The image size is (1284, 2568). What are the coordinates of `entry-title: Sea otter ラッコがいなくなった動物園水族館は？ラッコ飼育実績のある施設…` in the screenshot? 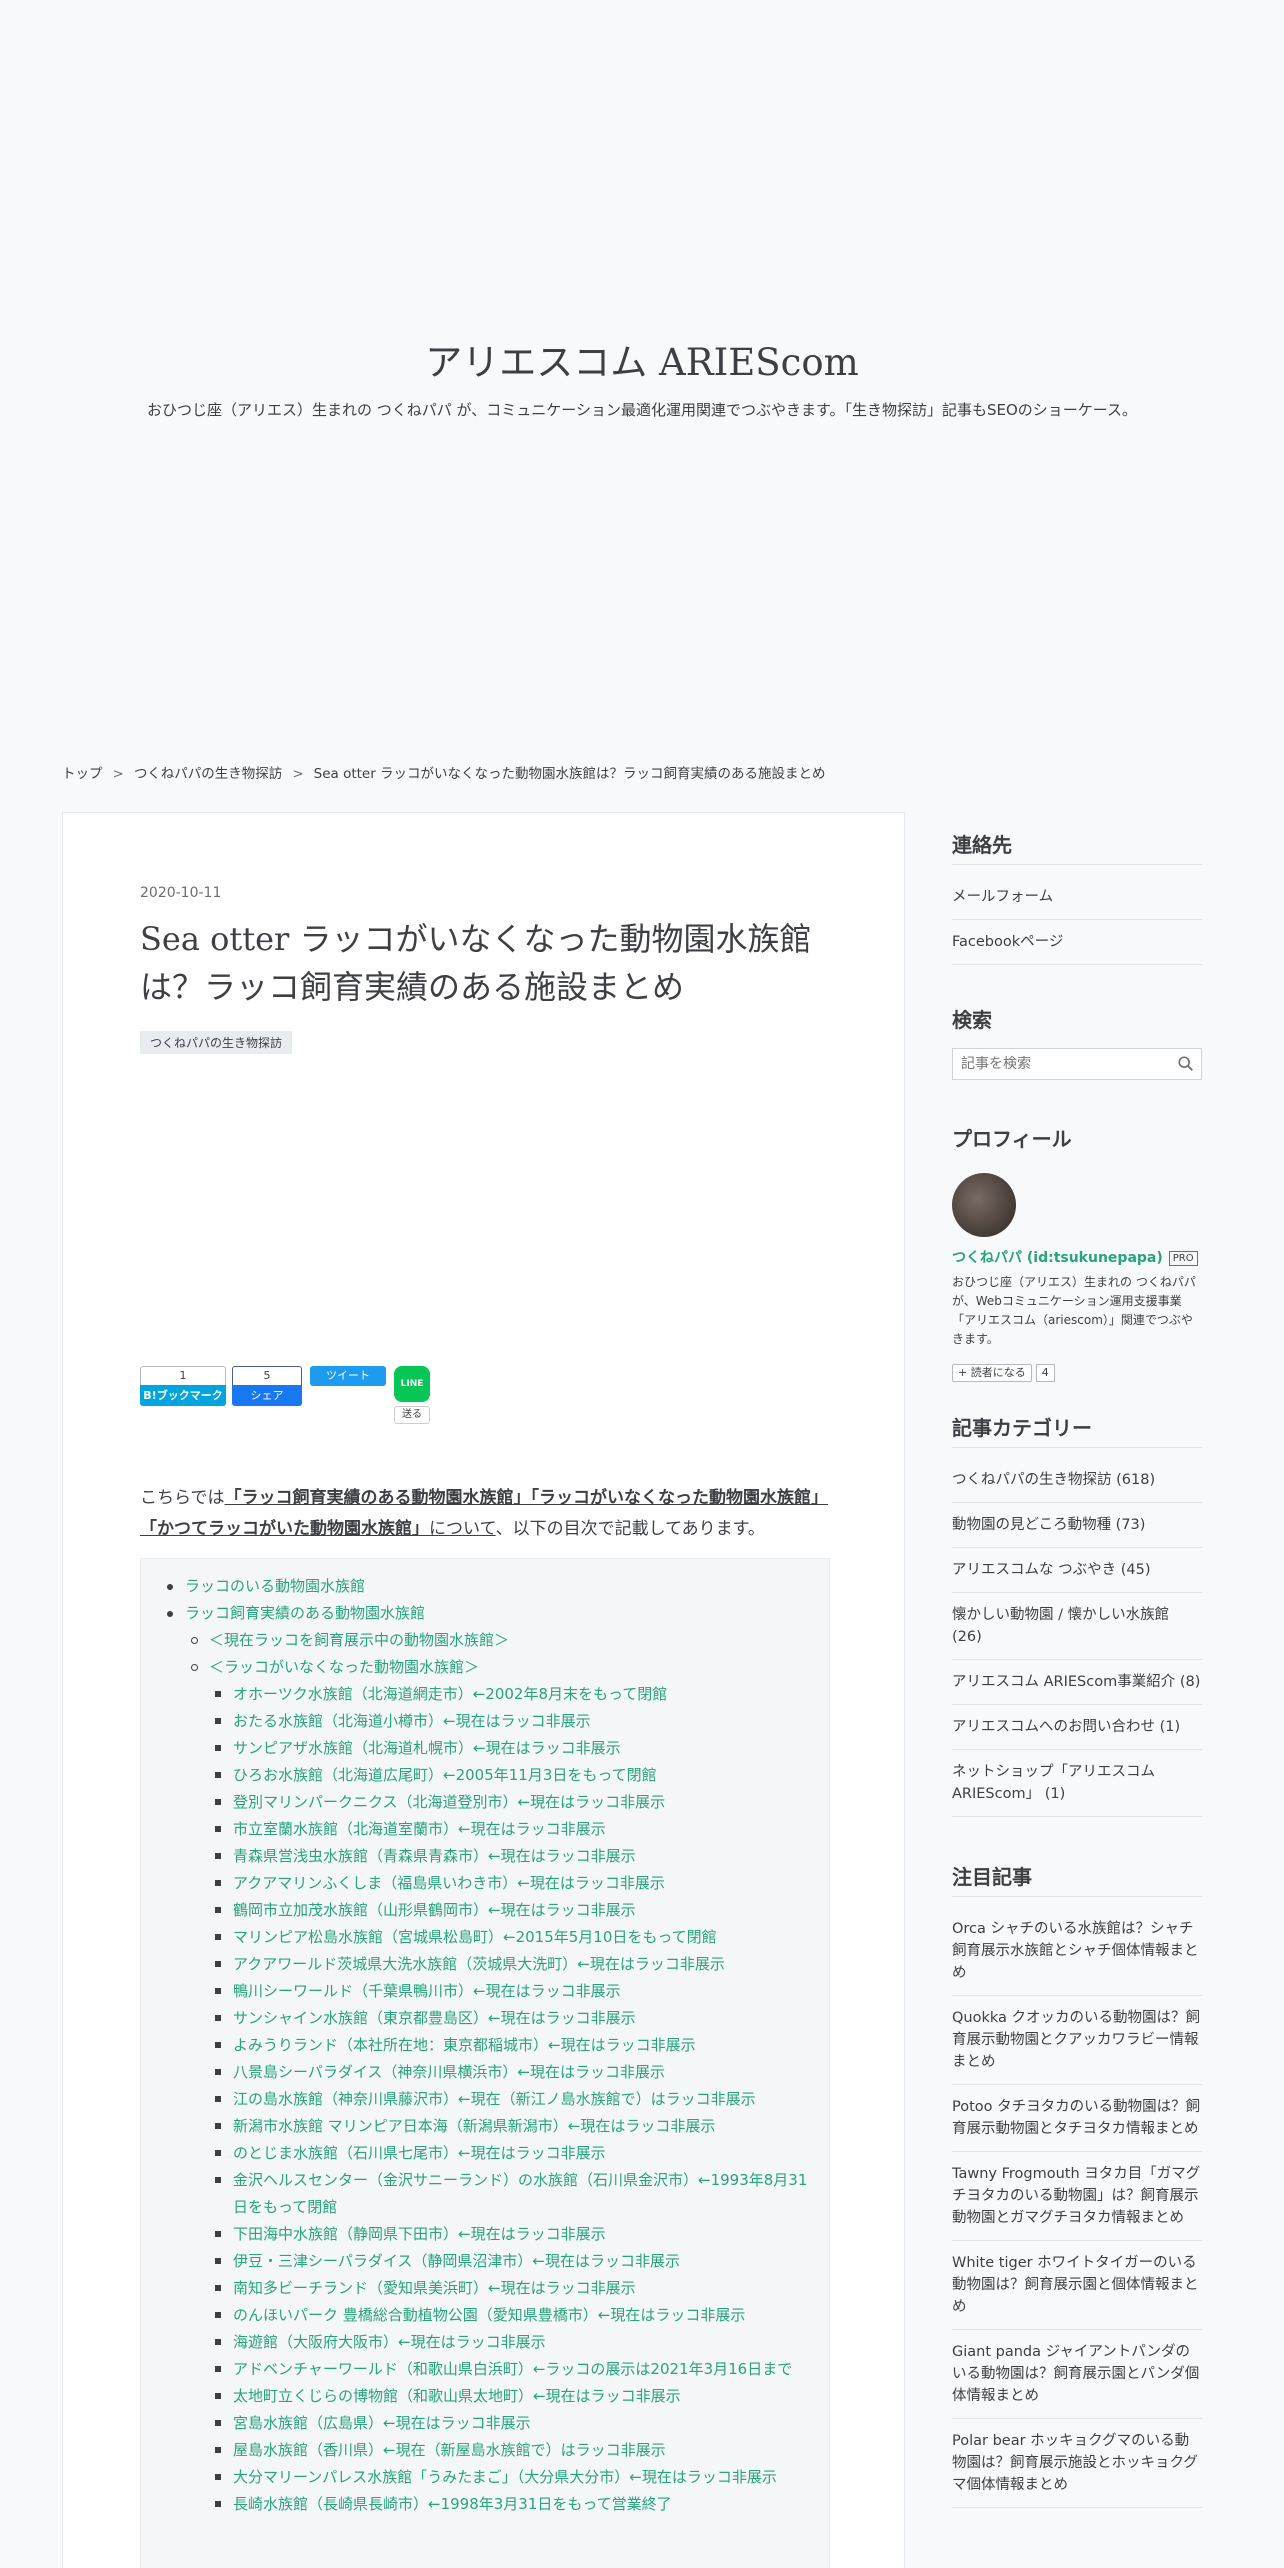 It's located at (480, 963).